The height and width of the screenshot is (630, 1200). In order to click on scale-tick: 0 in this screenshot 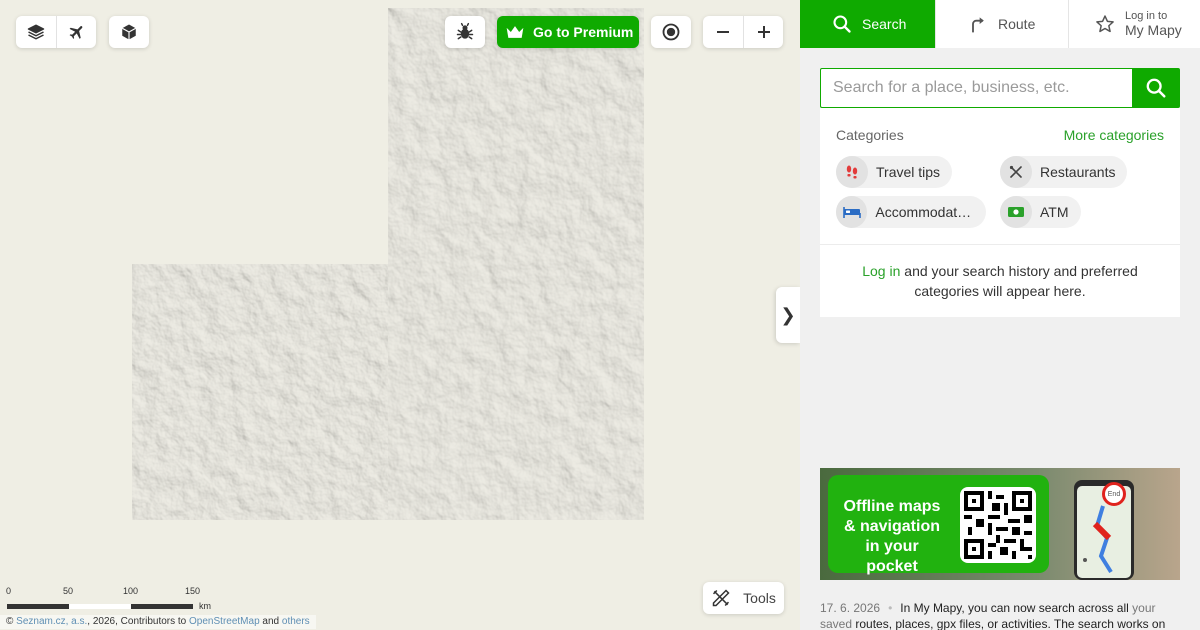, I will do `click(9, 591)`.